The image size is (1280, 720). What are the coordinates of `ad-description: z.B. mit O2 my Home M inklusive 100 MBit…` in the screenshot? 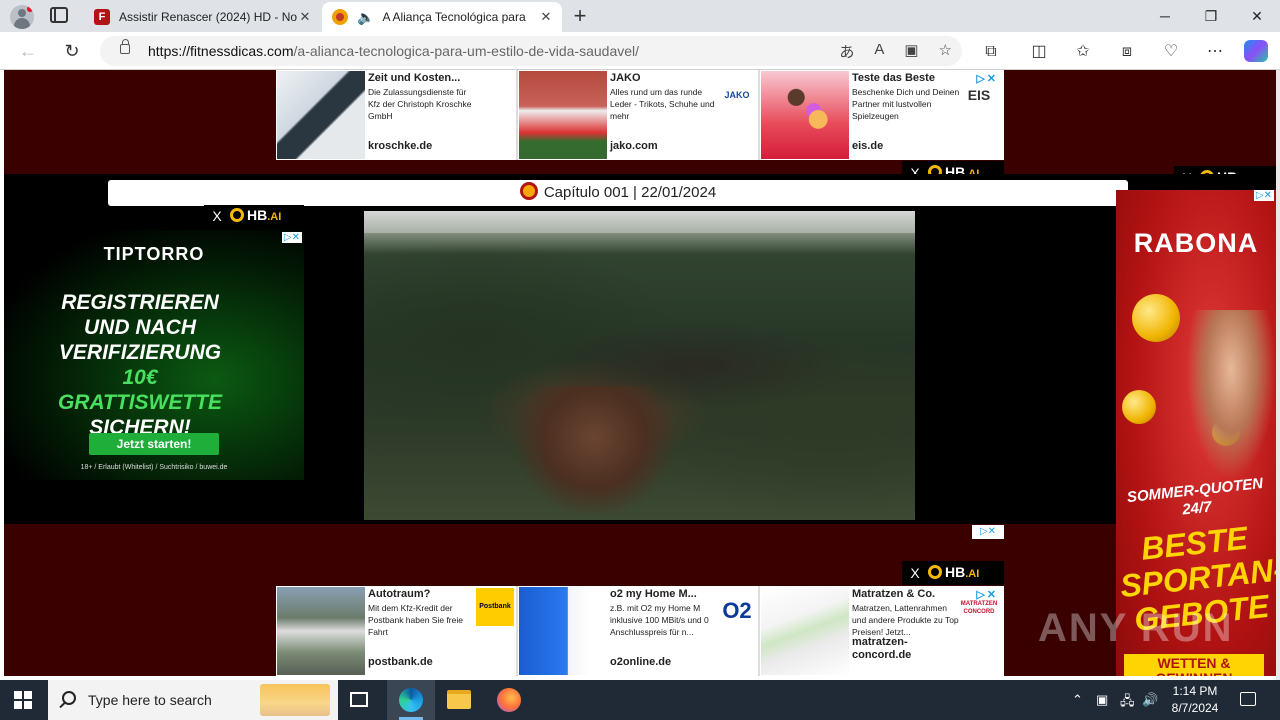 It's located at (659, 620).